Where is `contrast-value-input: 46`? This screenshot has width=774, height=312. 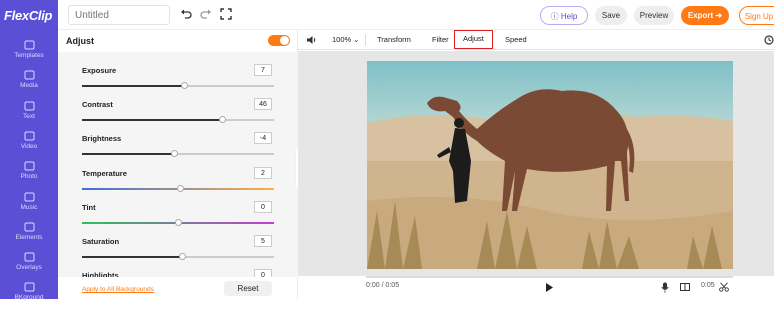
contrast-value-input: 46 is located at coordinates (263, 104).